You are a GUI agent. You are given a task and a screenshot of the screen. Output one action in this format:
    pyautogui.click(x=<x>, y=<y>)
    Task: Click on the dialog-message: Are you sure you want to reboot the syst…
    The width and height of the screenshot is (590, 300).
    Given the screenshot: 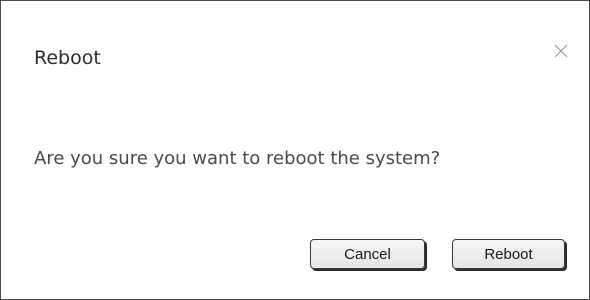 What is the action you would take?
    pyautogui.click(x=237, y=158)
    